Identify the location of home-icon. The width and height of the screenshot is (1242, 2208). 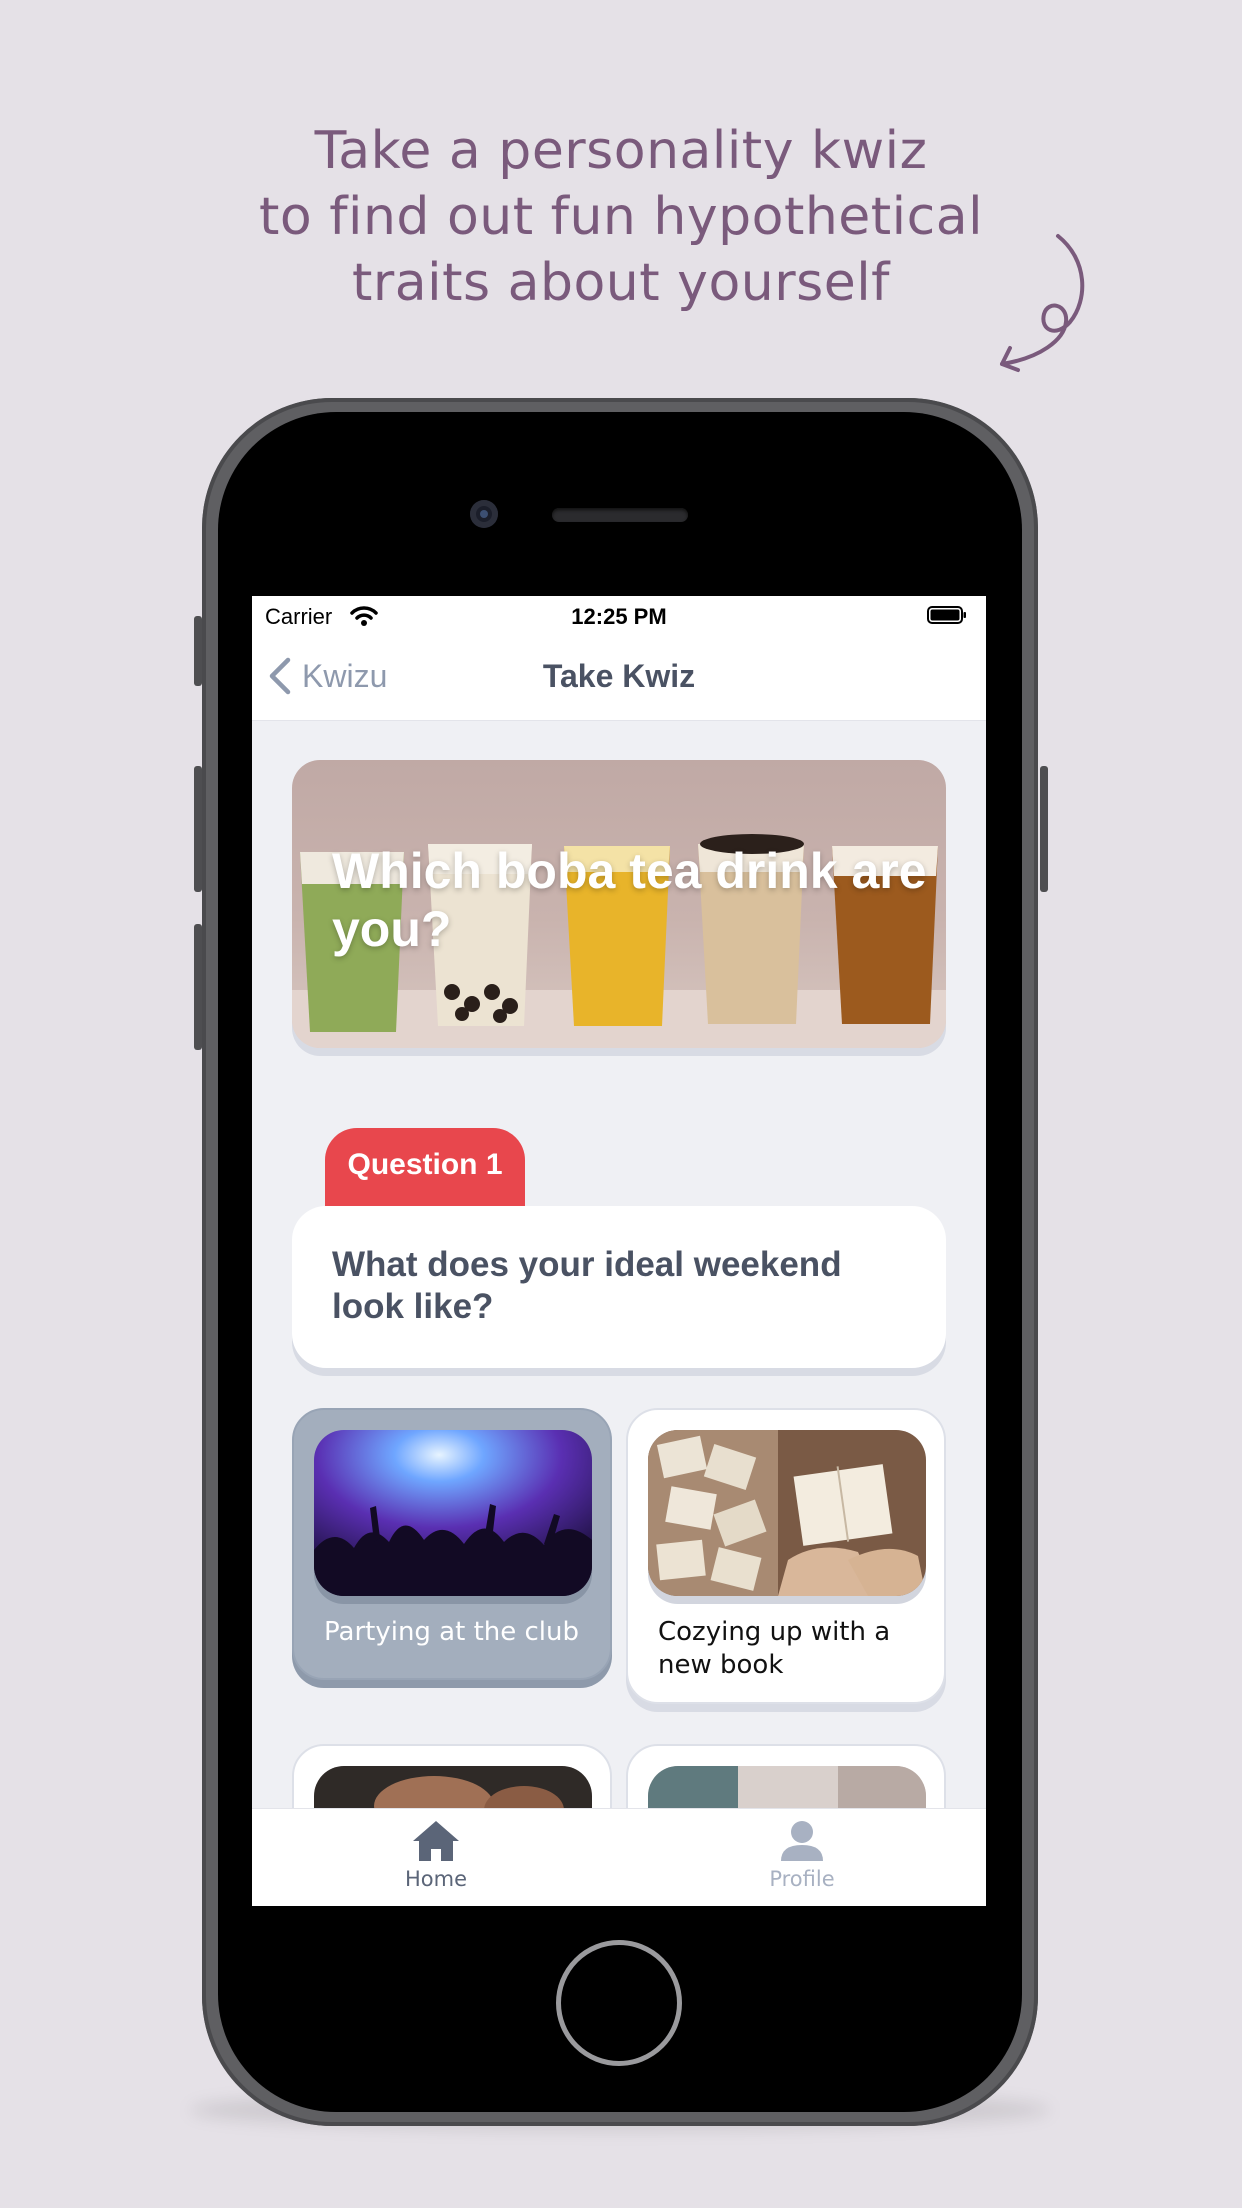
(436, 1841).